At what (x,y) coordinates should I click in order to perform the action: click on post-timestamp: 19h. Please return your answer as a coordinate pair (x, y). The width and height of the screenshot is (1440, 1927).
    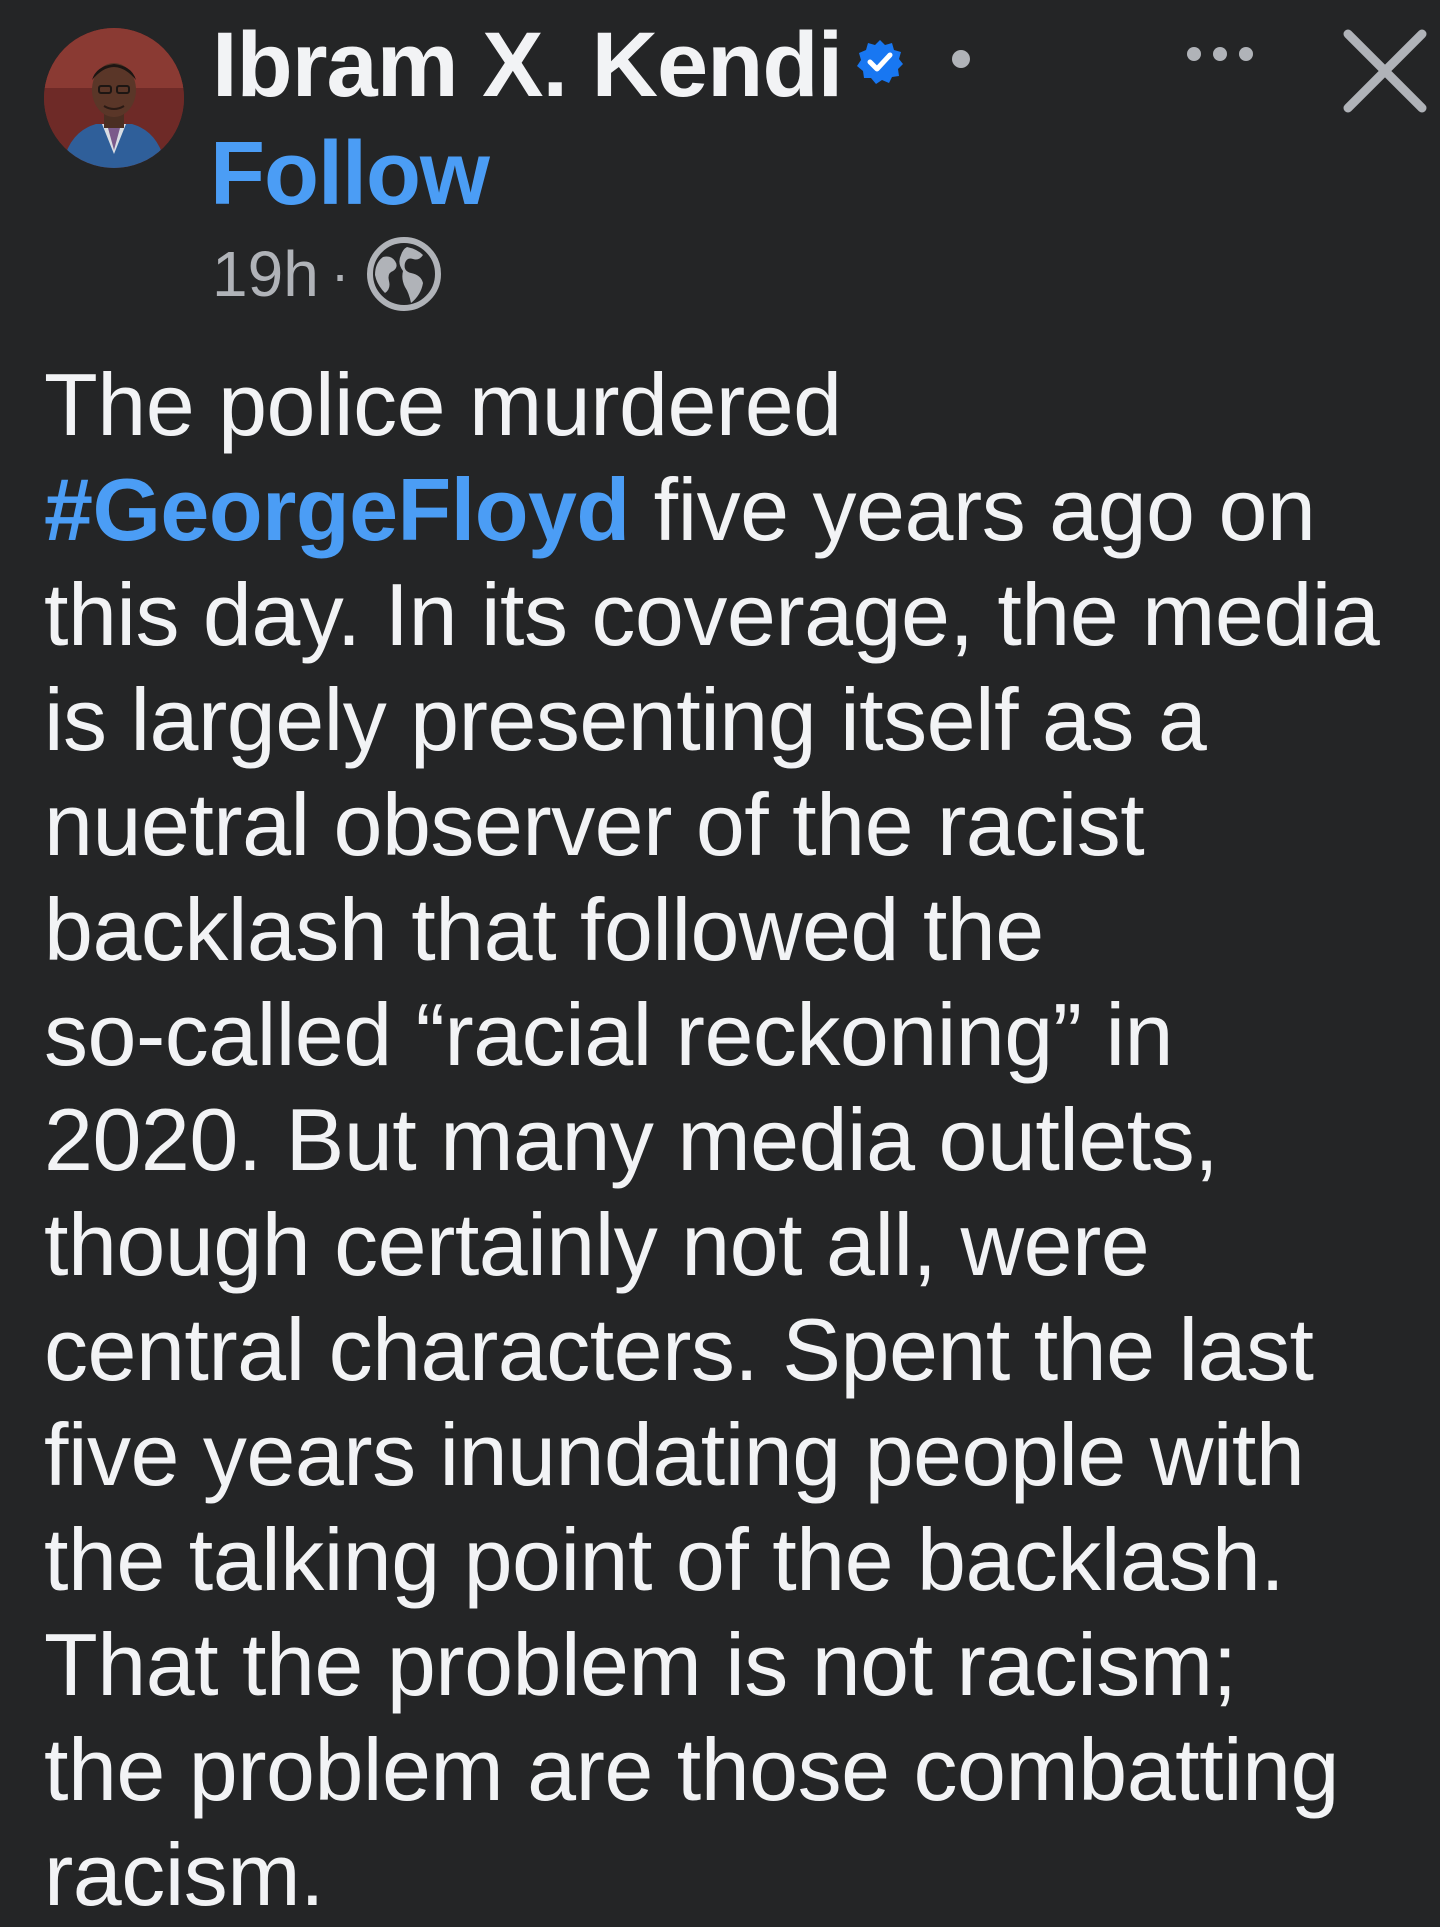
    Looking at the image, I should click on (265, 274).